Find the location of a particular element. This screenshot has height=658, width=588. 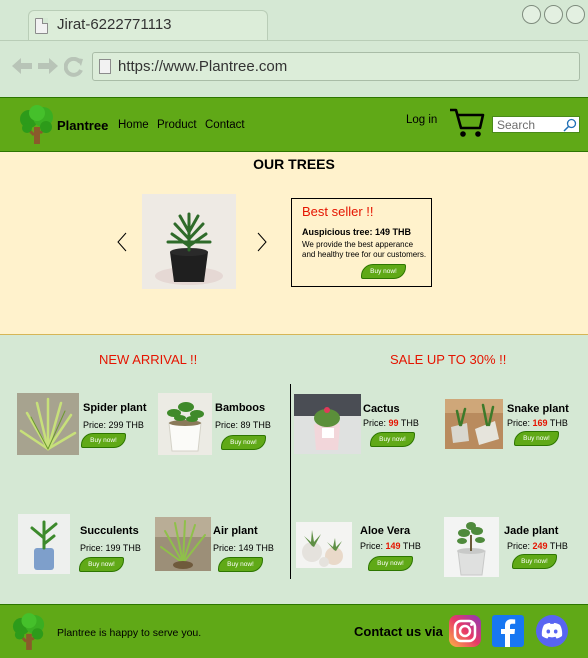

product-name: Snake plant is located at coordinates (538, 409).